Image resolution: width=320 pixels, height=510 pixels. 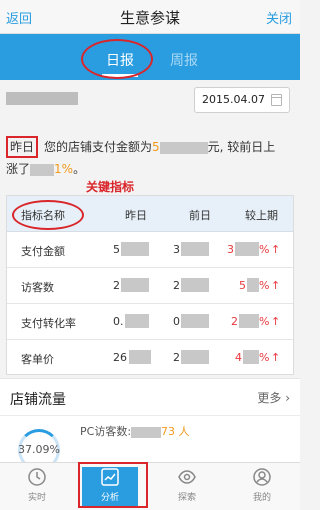 What do you see at coordinates (150, 415) in the screenshot?
I see `divider` at bounding box center [150, 415].